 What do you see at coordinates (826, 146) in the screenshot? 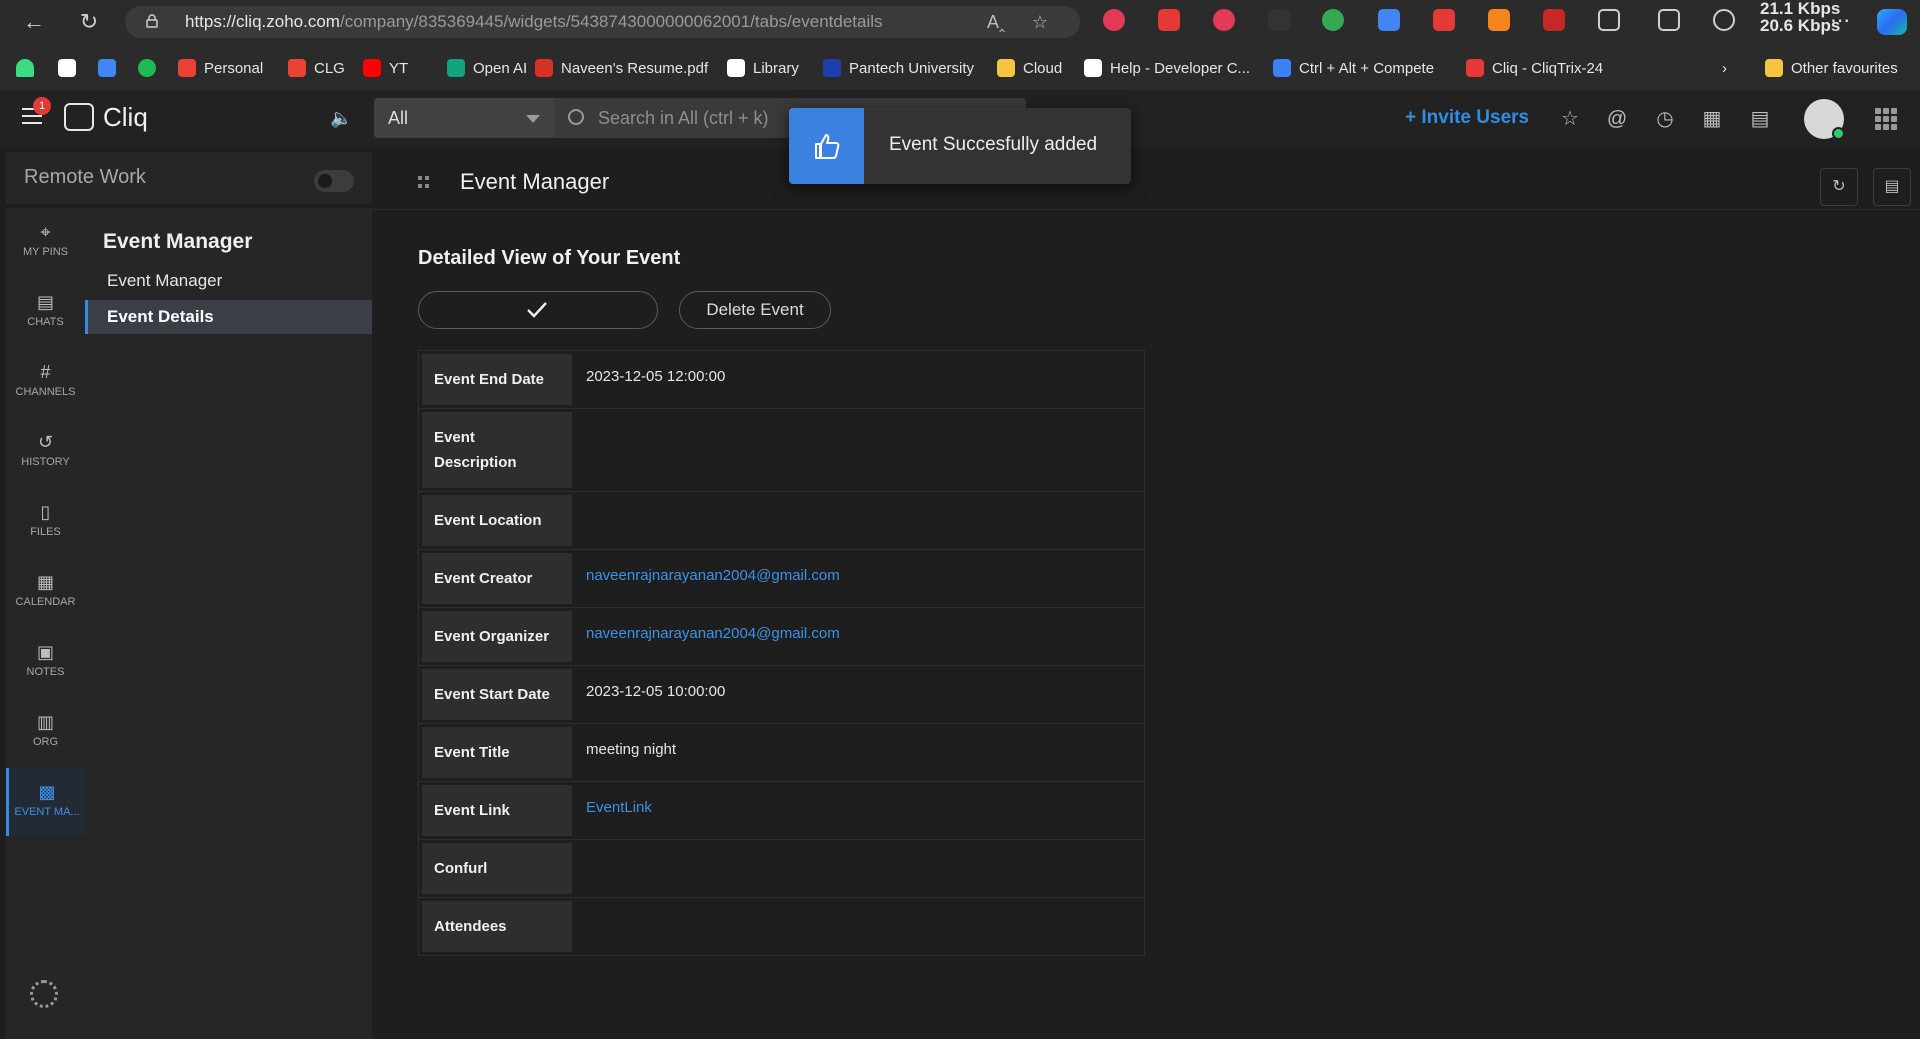
I see `thumbs-up-icon` at bounding box center [826, 146].